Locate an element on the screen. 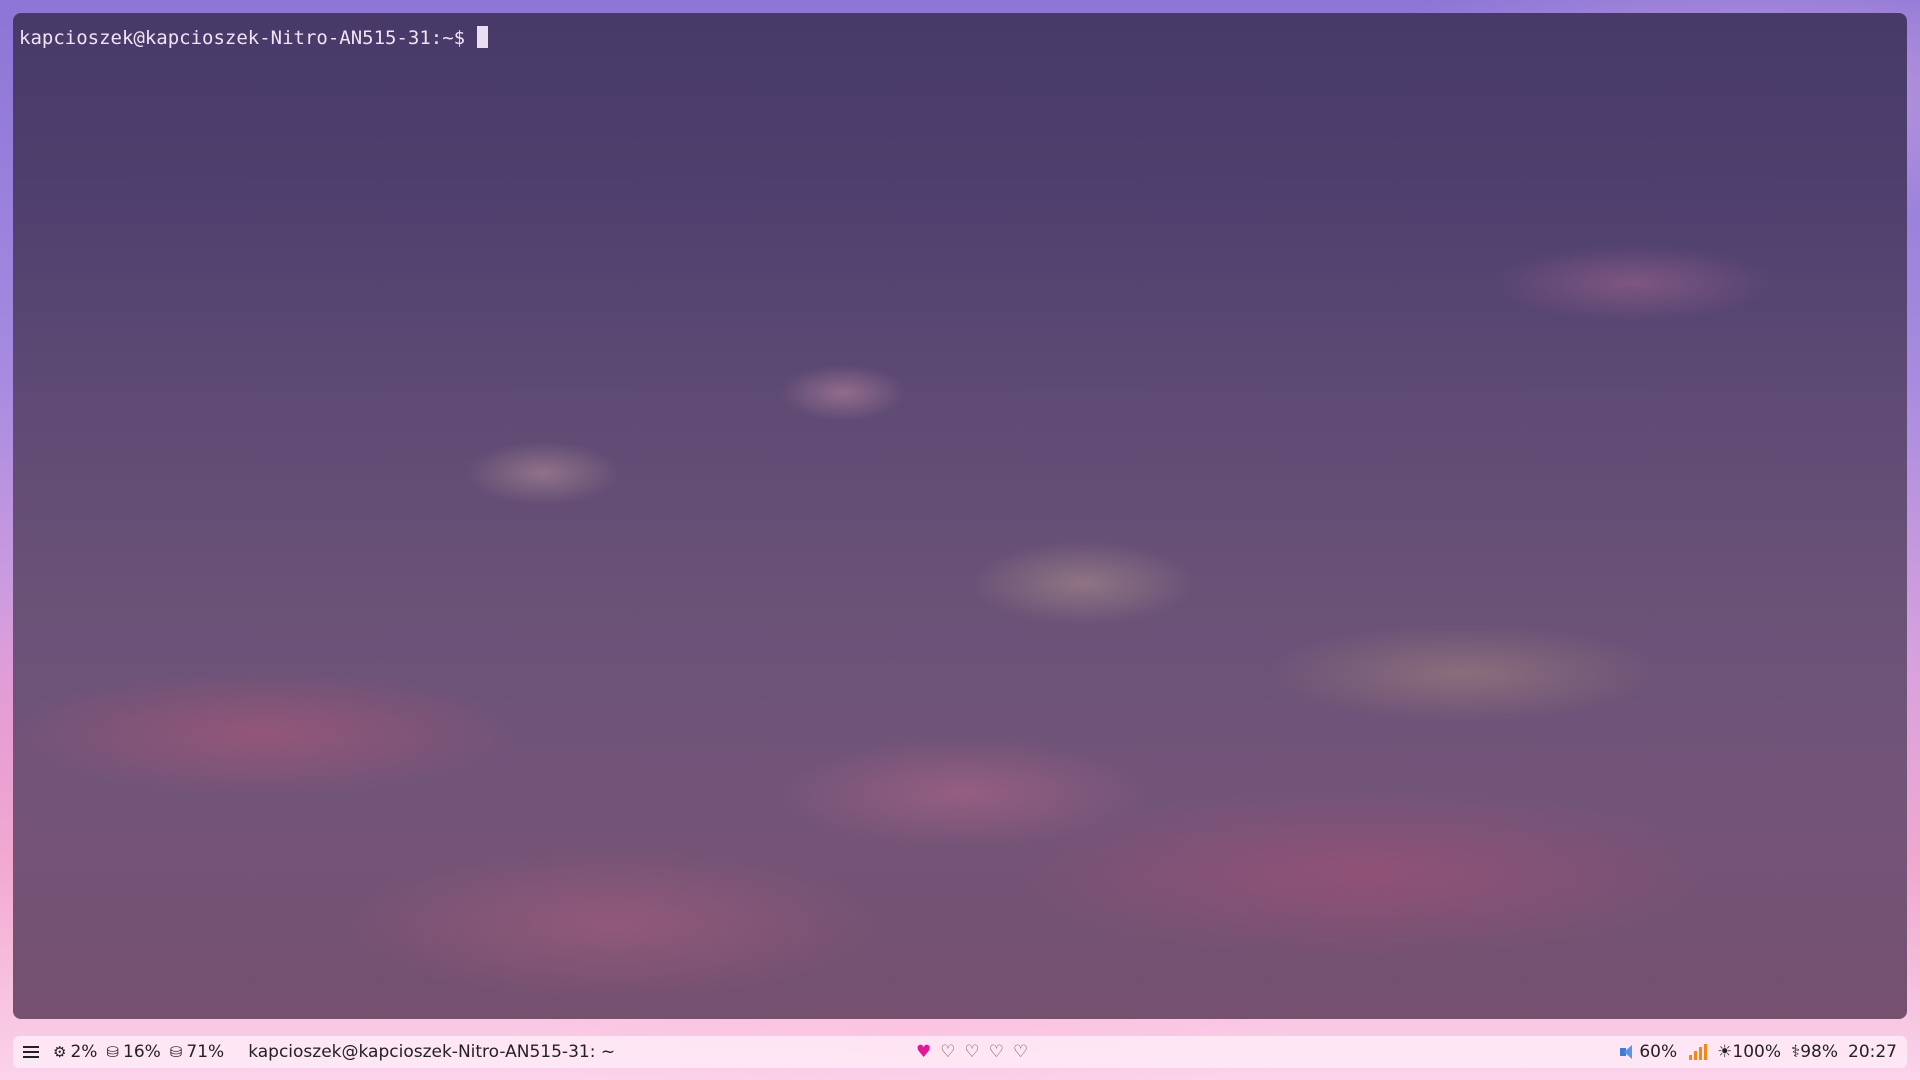 Image resolution: width=1920 pixels, height=1080 pixels. menu-icon is located at coordinates (31, 1052).